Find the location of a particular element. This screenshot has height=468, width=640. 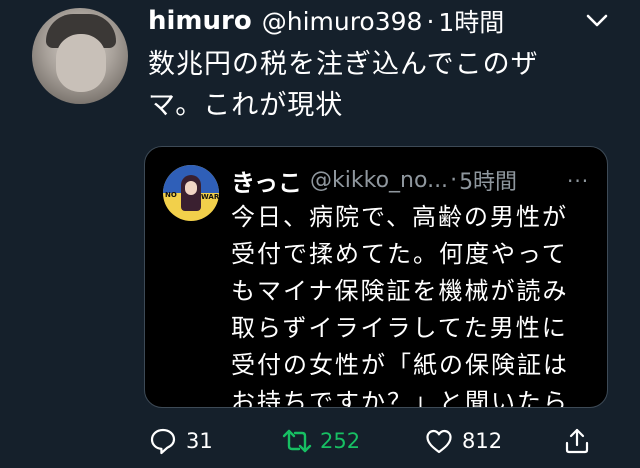

action-bar: 31 252 812 is located at coordinates (320, 442).